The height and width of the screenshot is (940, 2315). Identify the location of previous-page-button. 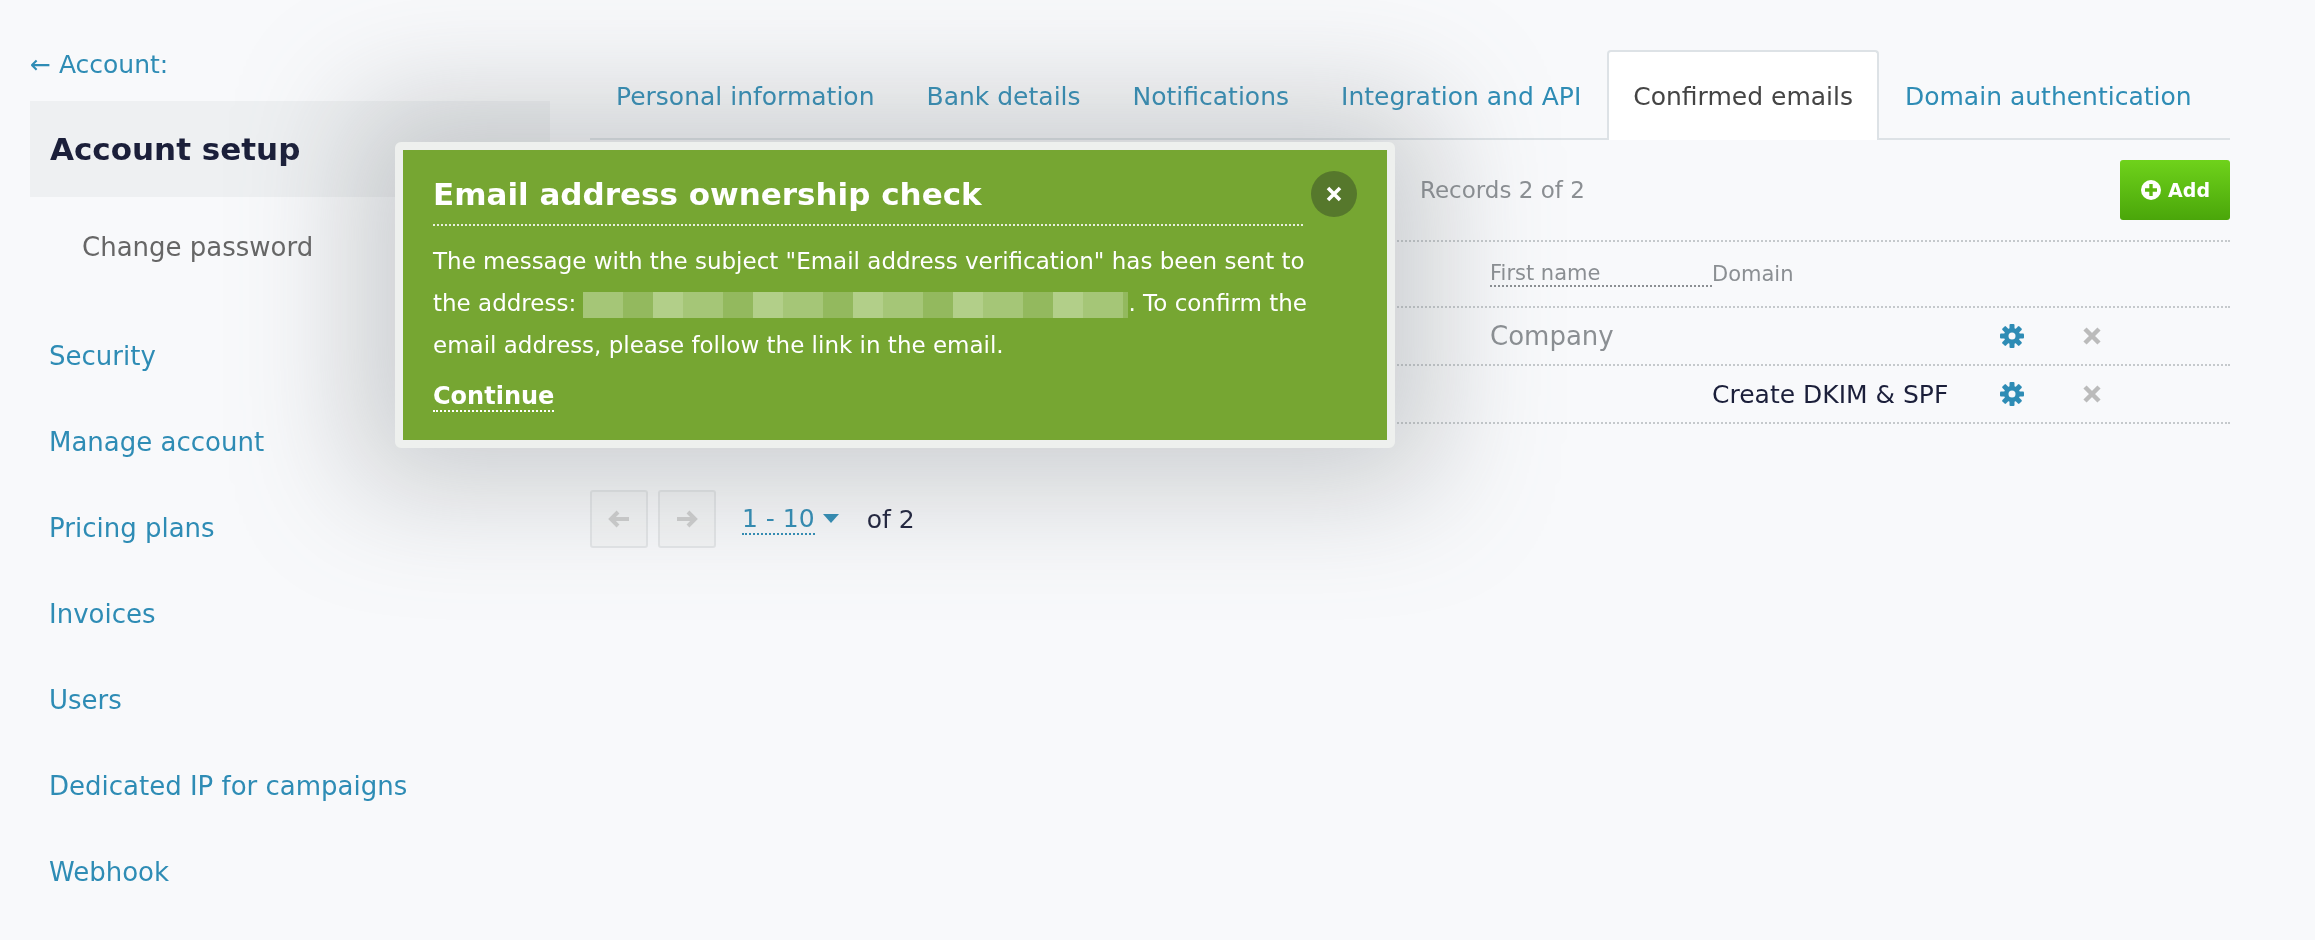
(619, 519).